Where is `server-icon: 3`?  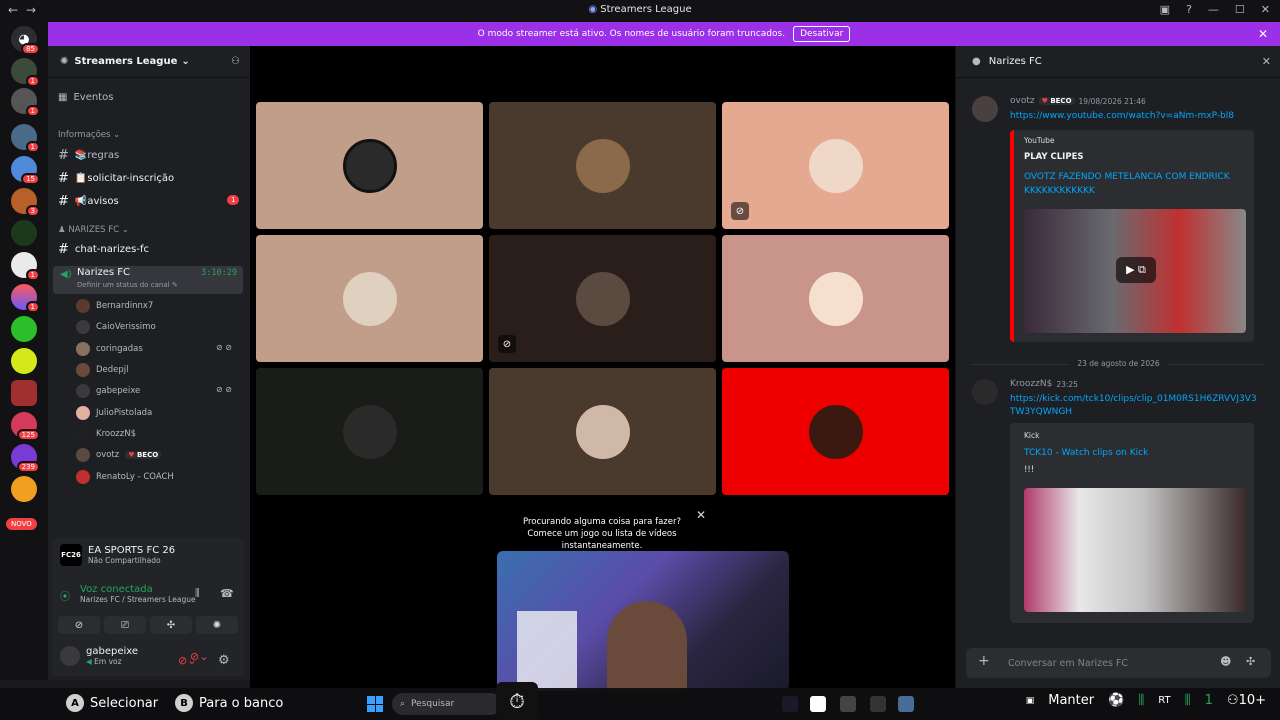
server-icon: 3 is located at coordinates (25, 202).